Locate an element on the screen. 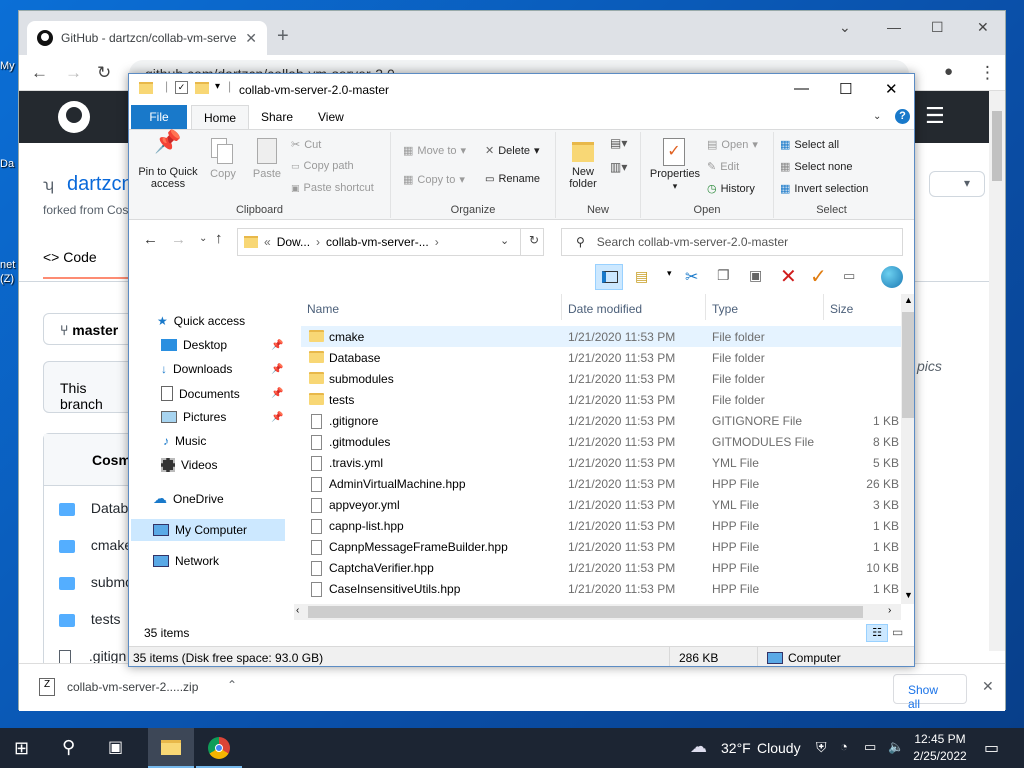  scroll-up-icon: ▲ is located at coordinates (908, 300).